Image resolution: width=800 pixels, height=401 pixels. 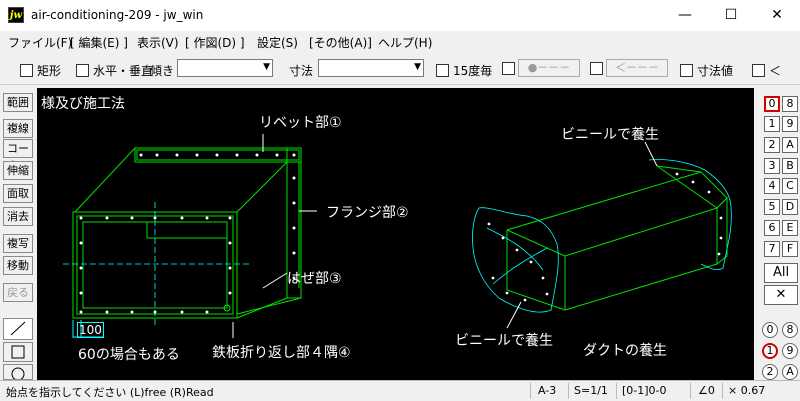 I want to click on deg15-checkbox: 15度毎, so click(x=464, y=70).